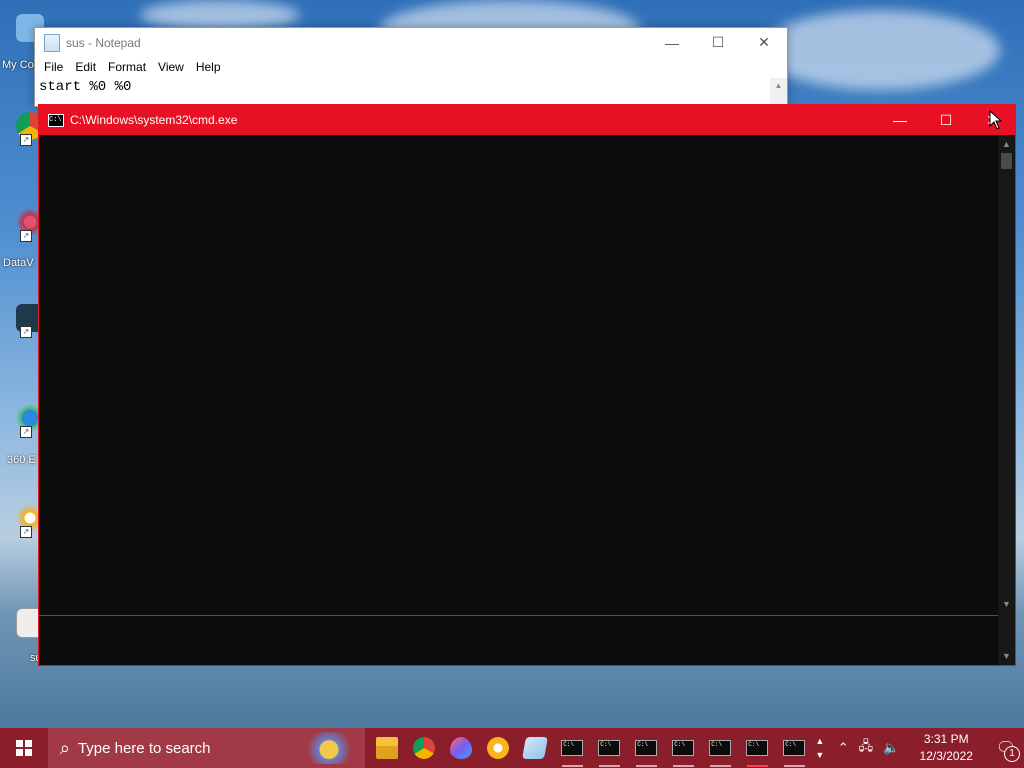 The width and height of the screenshot is (1024, 768). I want to click on taskbar-app-chrome-canary, so click(498, 748).